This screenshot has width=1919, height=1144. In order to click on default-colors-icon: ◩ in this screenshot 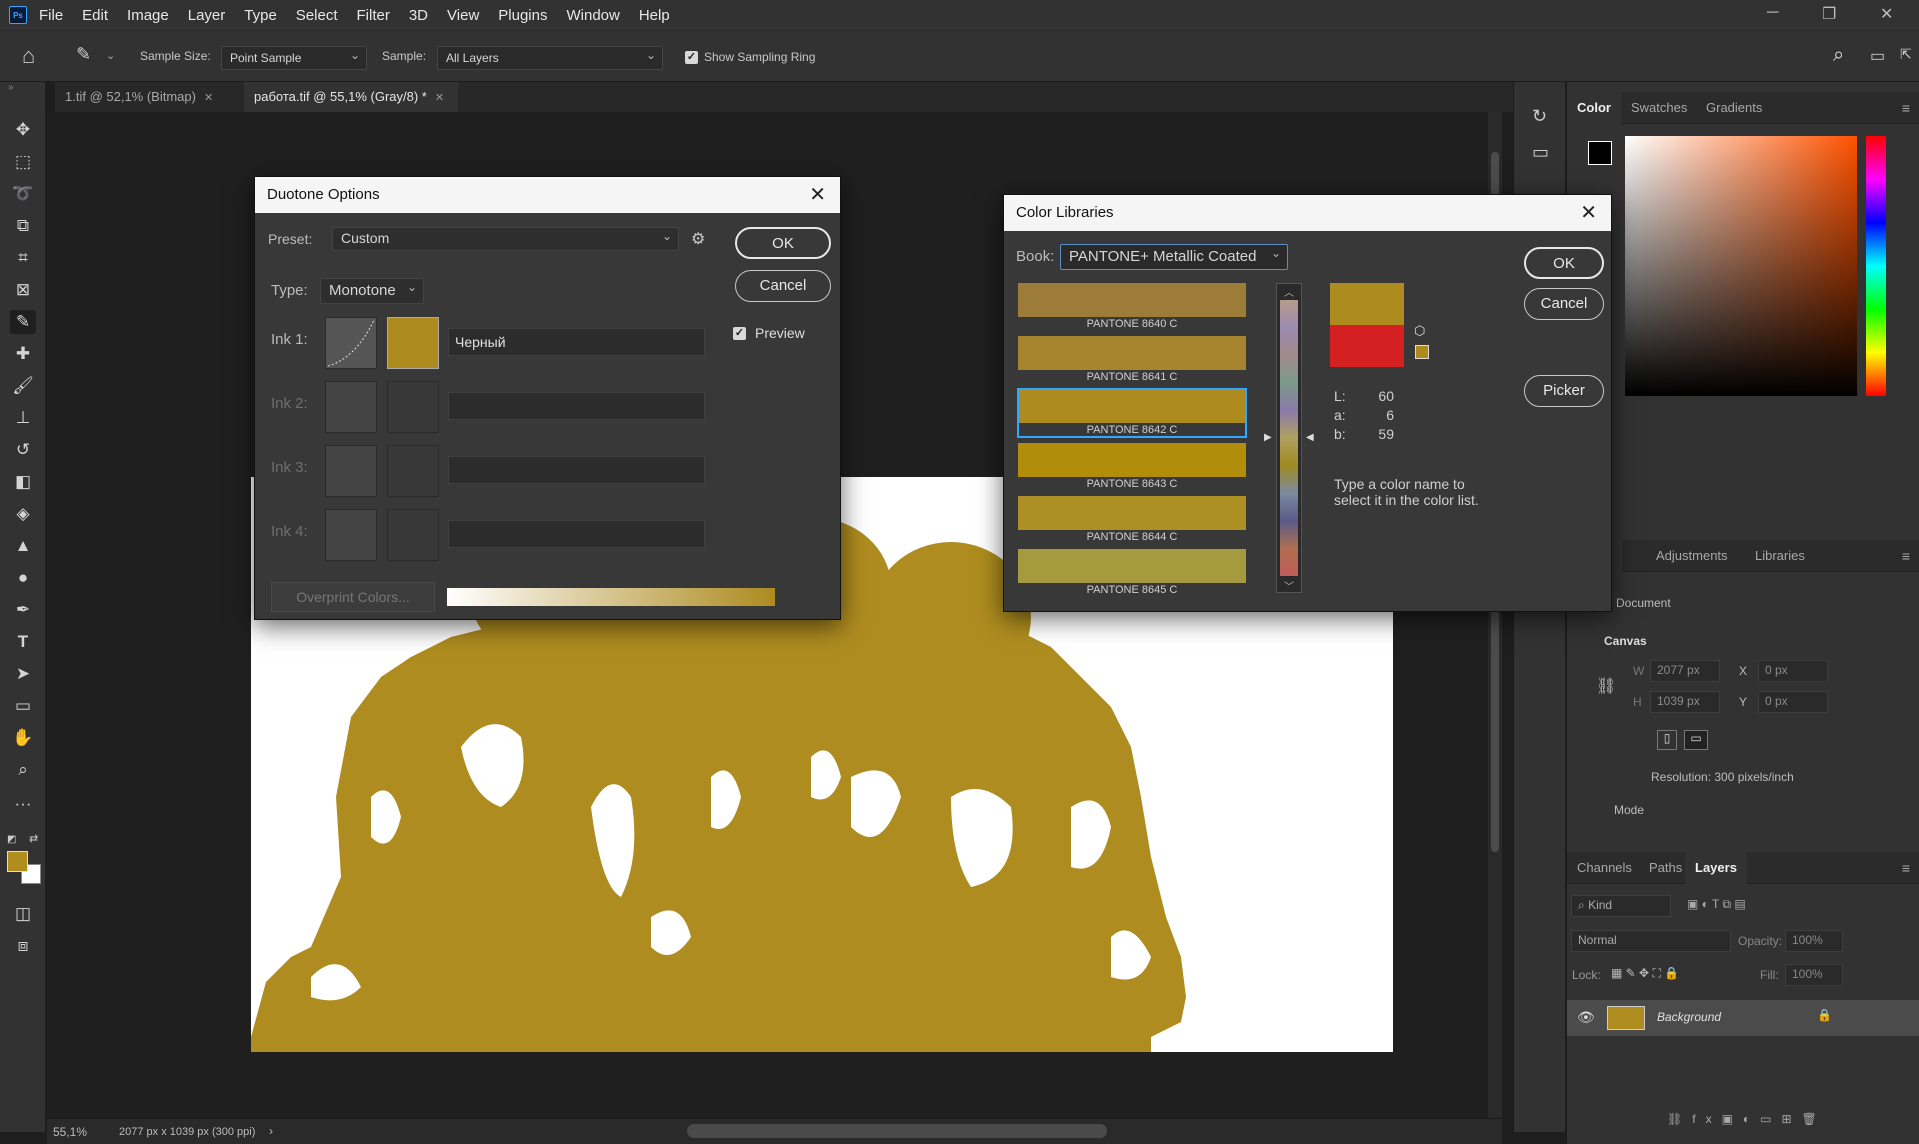, I will do `click(11, 839)`.